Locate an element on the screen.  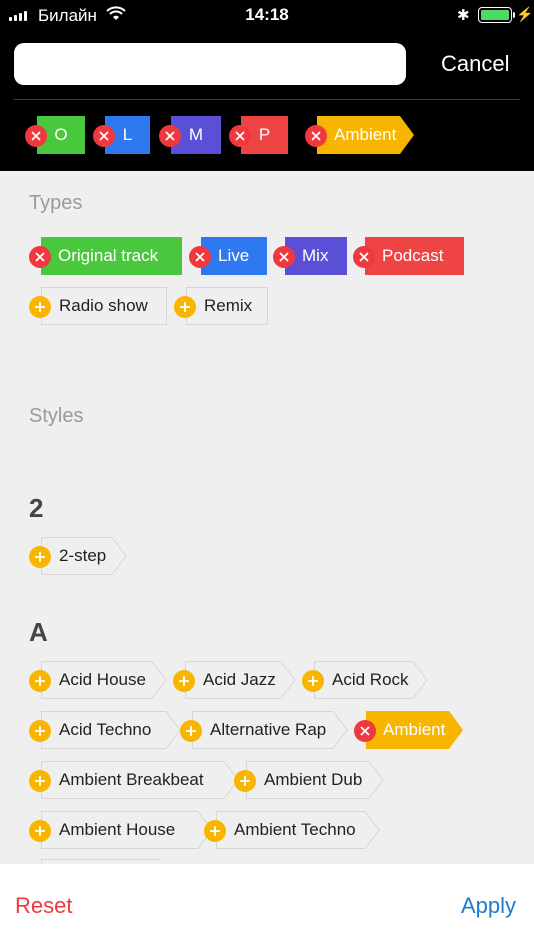
battery-icon is located at coordinates (496, 15).